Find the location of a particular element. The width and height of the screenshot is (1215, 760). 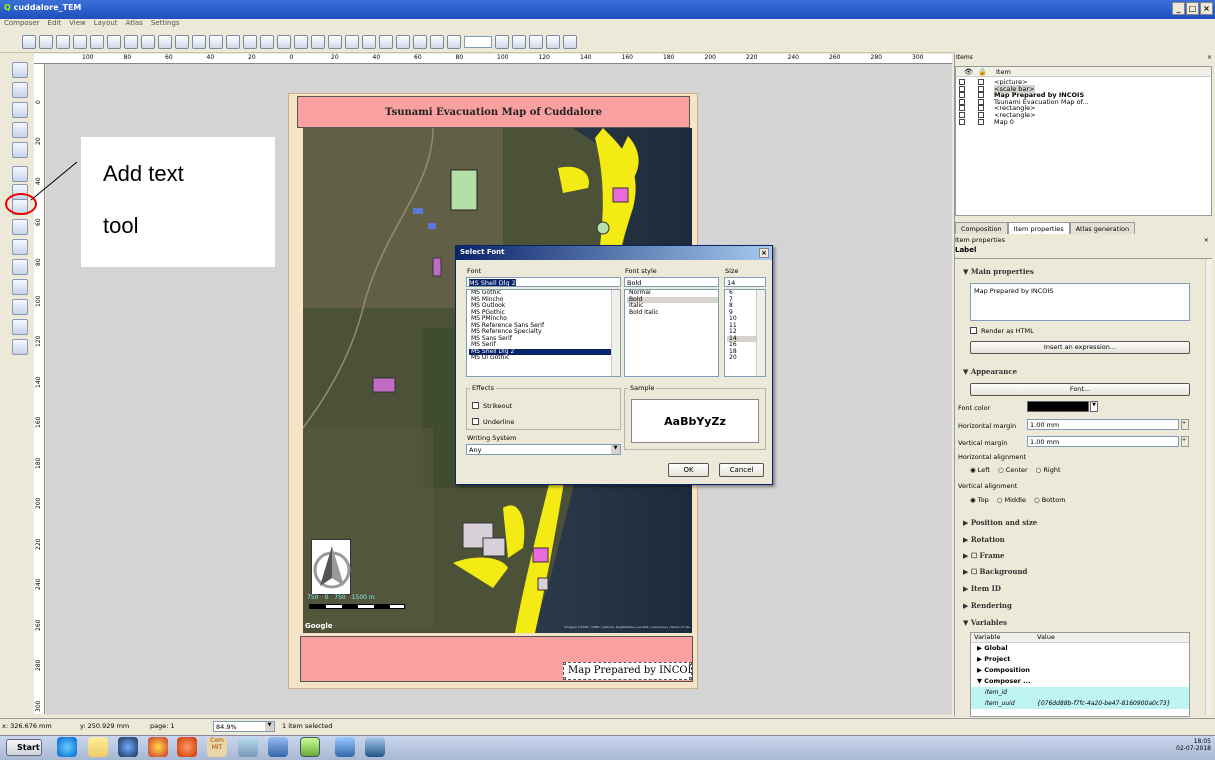

radio-center: ○ Center is located at coordinates (1013, 470).